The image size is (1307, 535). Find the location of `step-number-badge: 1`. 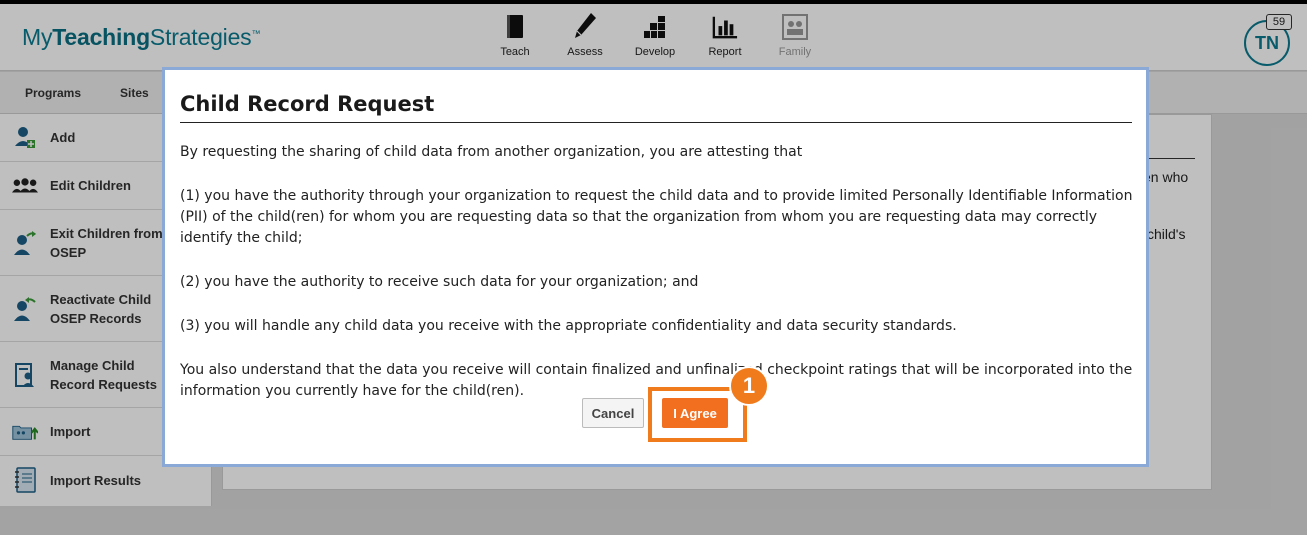

step-number-badge: 1 is located at coordinates (749, 386).